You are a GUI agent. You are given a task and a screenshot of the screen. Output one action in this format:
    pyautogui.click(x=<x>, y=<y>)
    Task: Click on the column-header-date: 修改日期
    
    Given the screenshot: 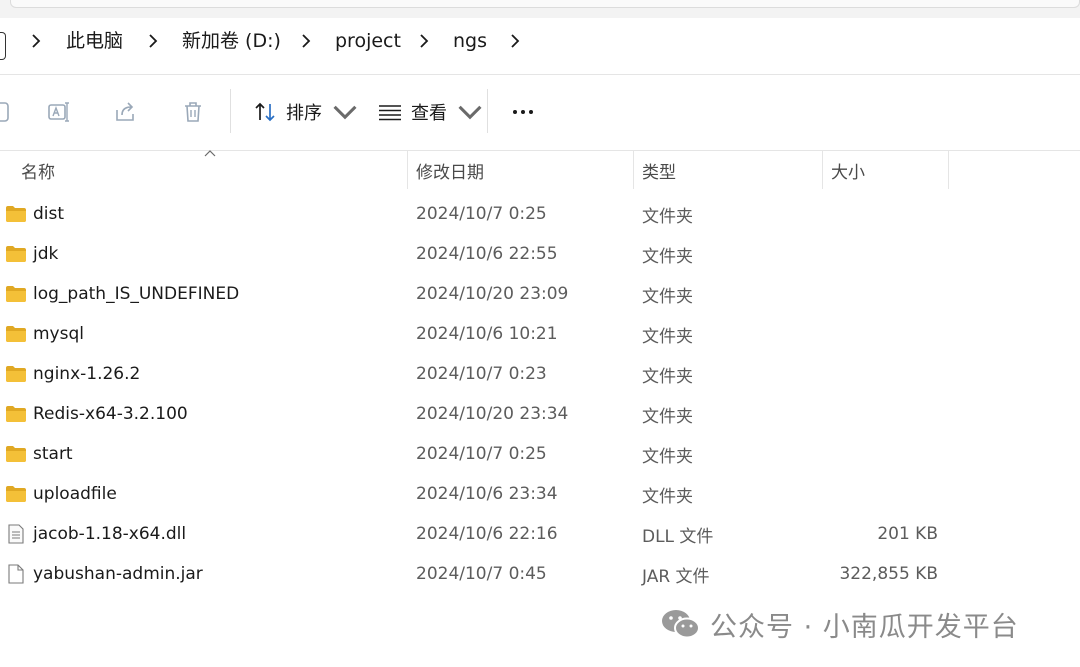 What is the action you would take?
    pyautogui.click(x=450, y=170)
    